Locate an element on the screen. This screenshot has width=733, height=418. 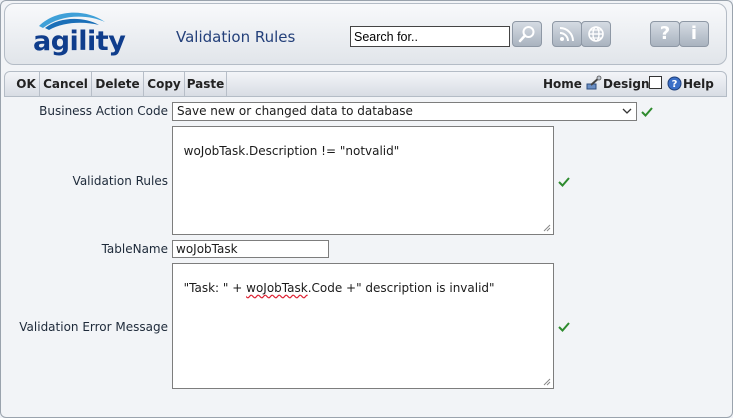
validation-rules-label: Validation Rules is located at coordinates (120, 181).